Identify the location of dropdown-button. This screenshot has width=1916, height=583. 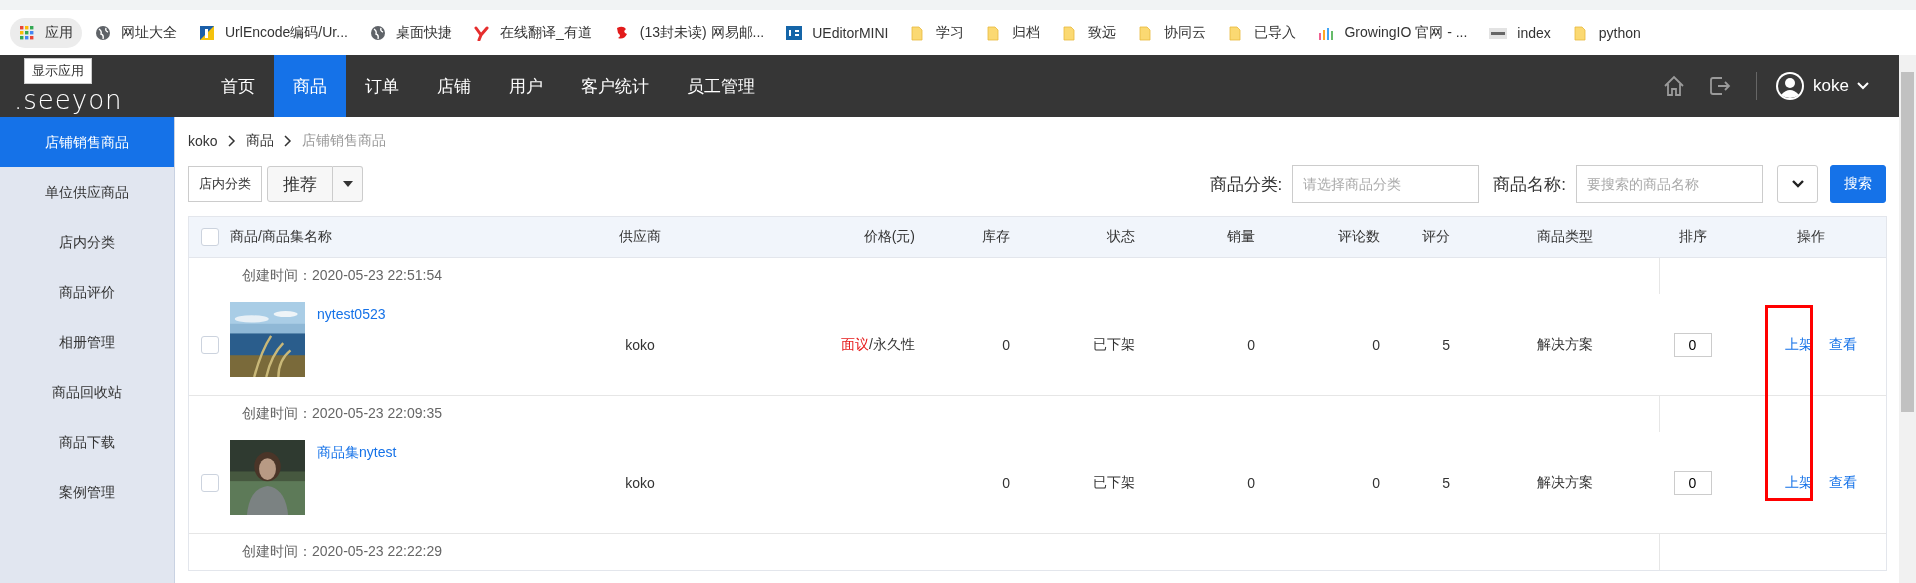
(348, 184).